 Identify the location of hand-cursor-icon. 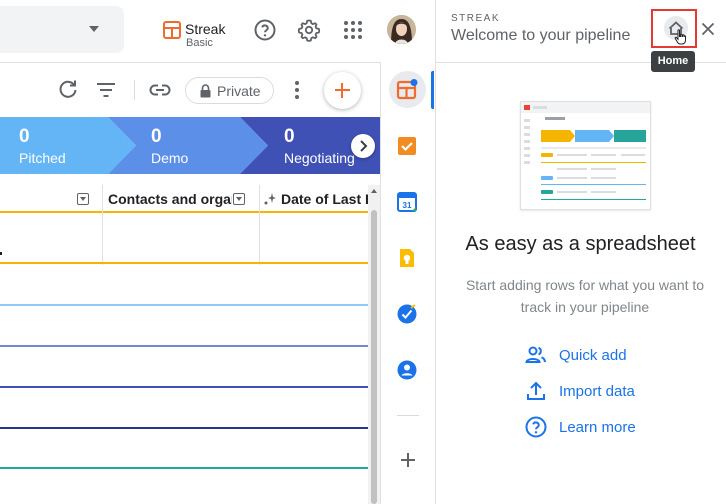
(680, 37).